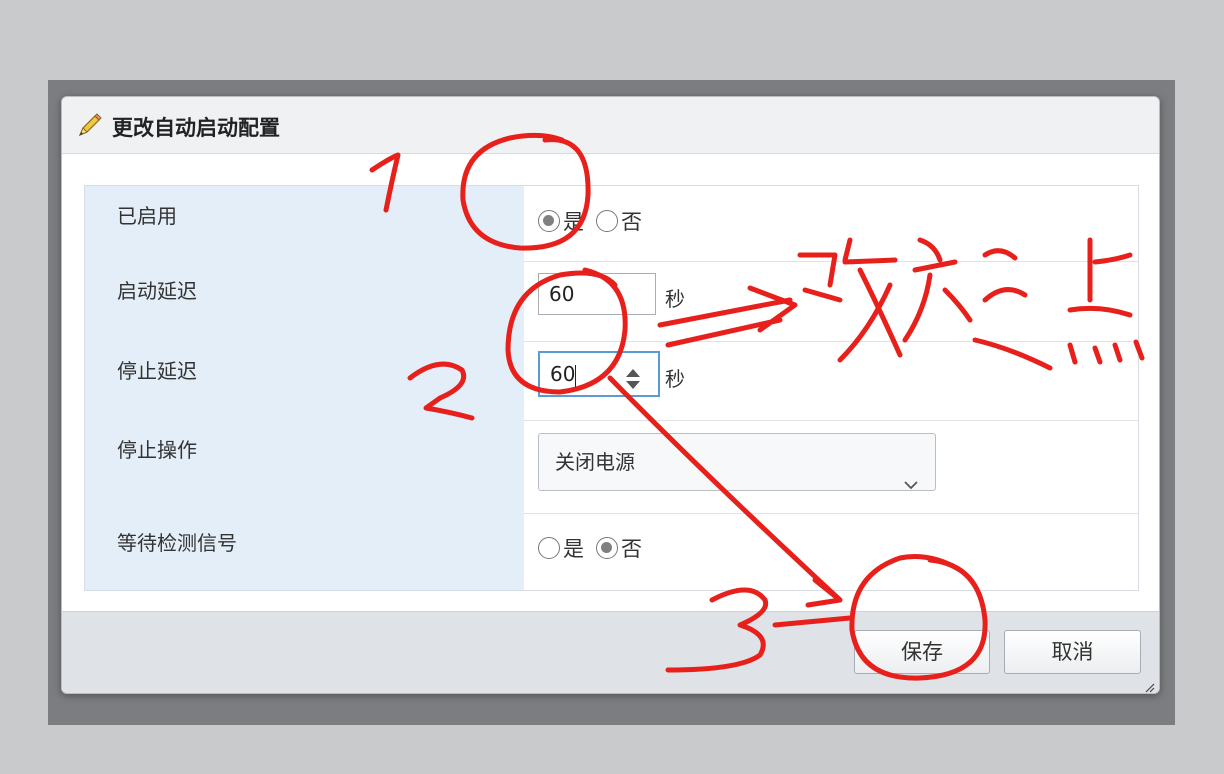 The width and height of the screenshot is (1224, 774). What do you see at coordinates (1149, 685) in the screenshot?
I see `resize-grip-icon` at bounding box center [1149, 685].